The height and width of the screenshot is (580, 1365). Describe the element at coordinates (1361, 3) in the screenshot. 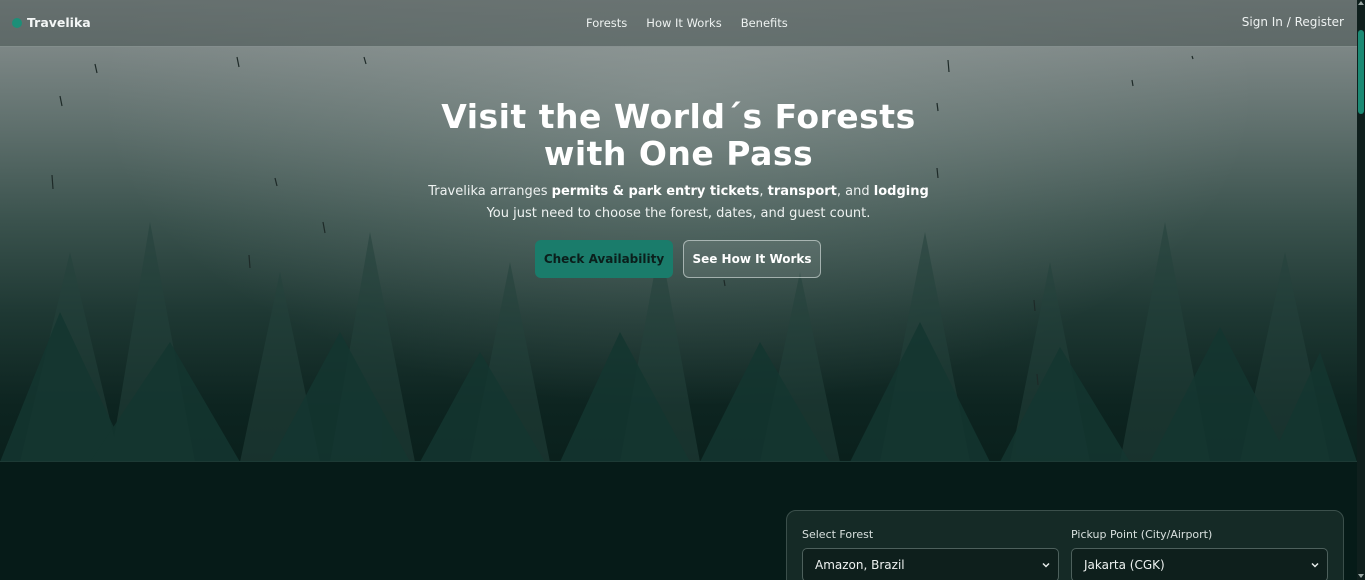

I see `scroll-up-arrow-icon` at that location.